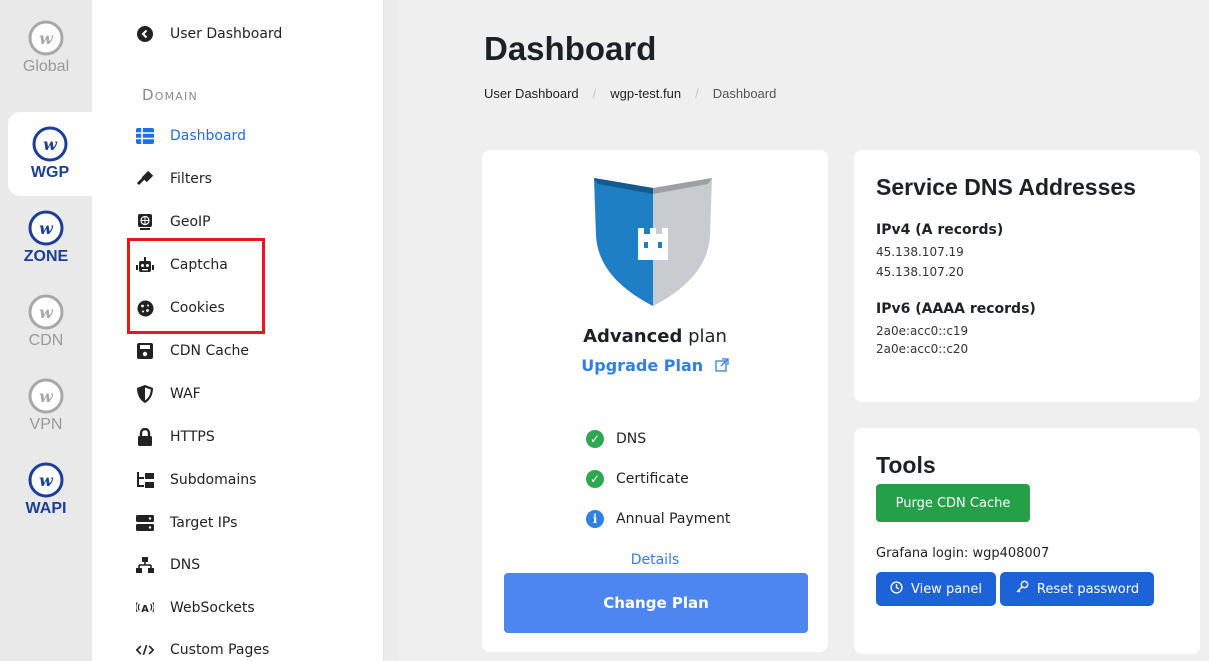  I want to click on sidebar-item-label: CDN Cache, so click(210, 351).